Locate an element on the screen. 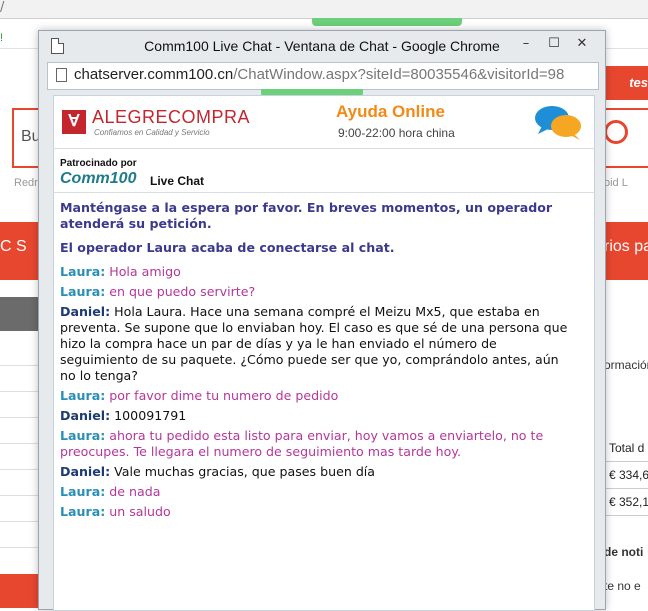  chat-message: Laura: un saludo is located at coordinates (318, 512).